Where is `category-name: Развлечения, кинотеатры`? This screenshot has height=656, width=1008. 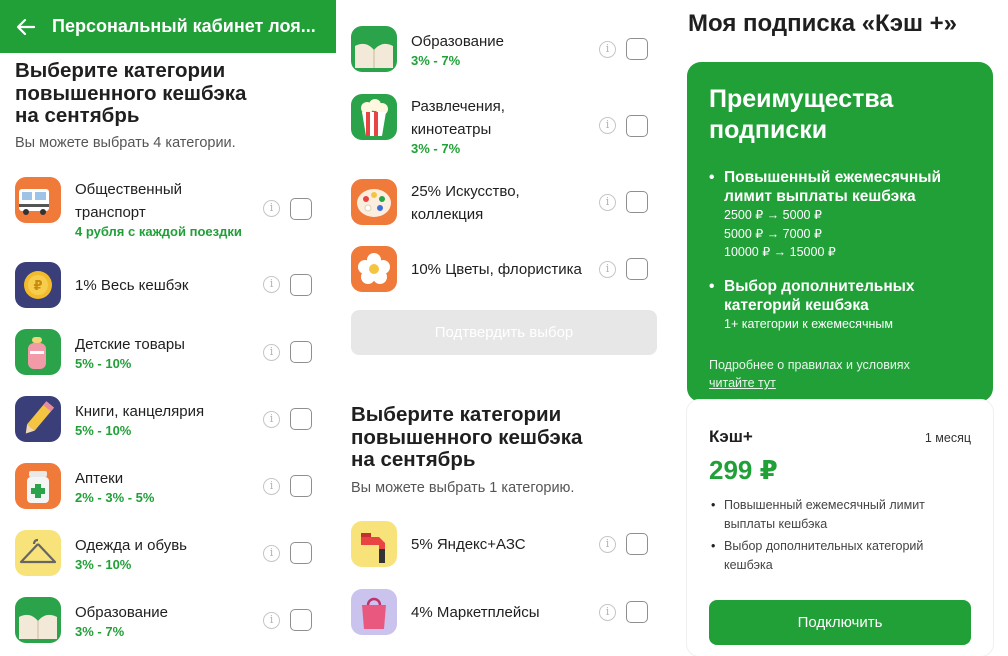
category-name: Развлечения, кинотеатры is located at coordinates (458, 118).